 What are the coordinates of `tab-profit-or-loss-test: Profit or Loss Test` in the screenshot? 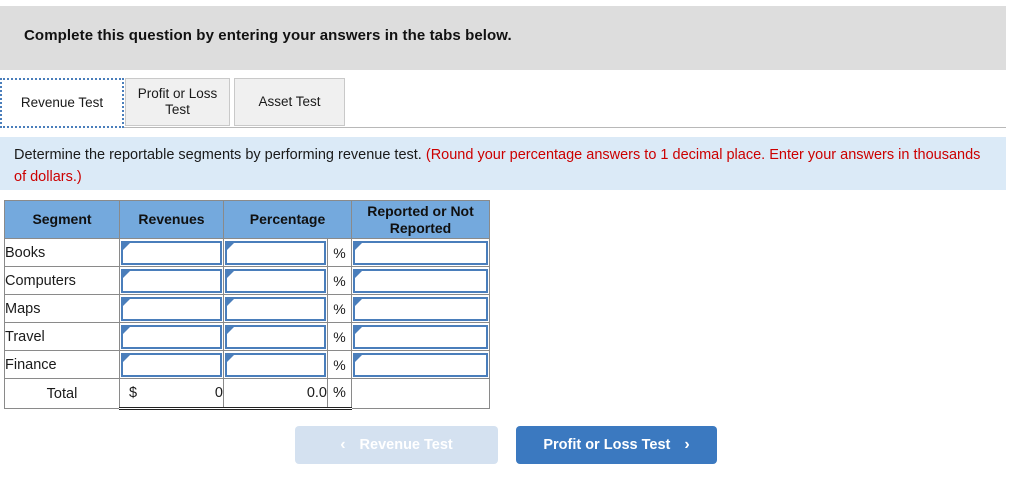 It's located at (177, 102).